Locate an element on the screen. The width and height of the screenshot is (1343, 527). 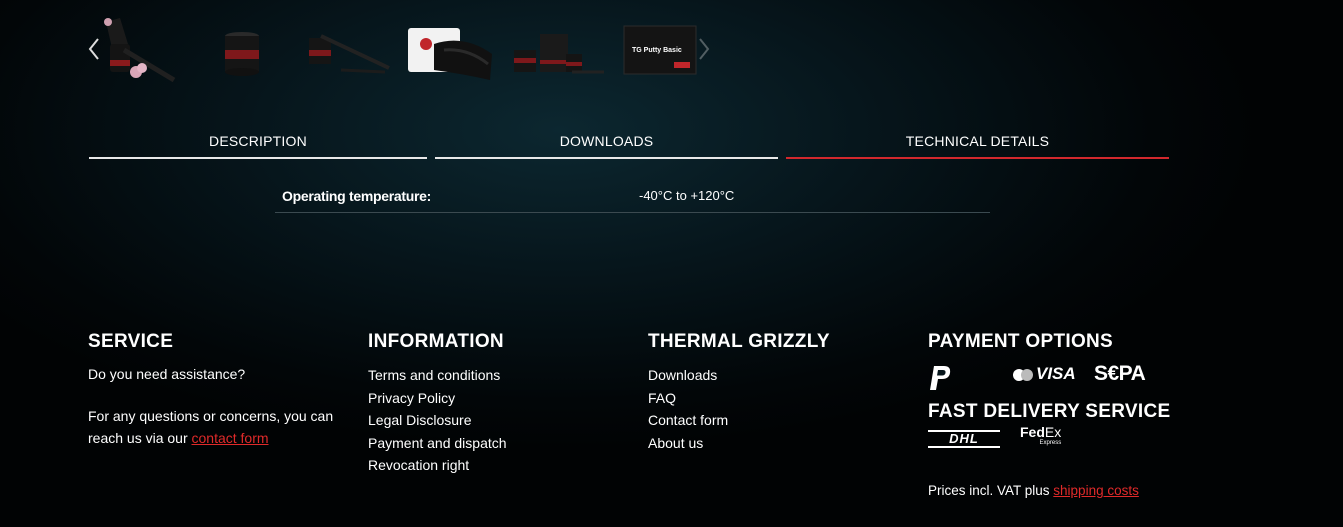
product-thumb-spatula is located at coordinates (346, 48).